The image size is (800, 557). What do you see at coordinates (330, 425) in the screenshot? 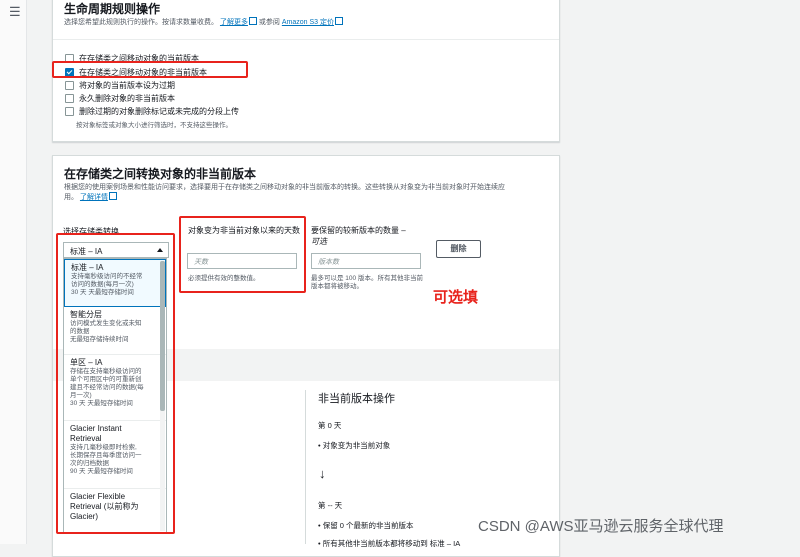
I see `review-day0: 第 0 天` at bounding box center [330, 425].